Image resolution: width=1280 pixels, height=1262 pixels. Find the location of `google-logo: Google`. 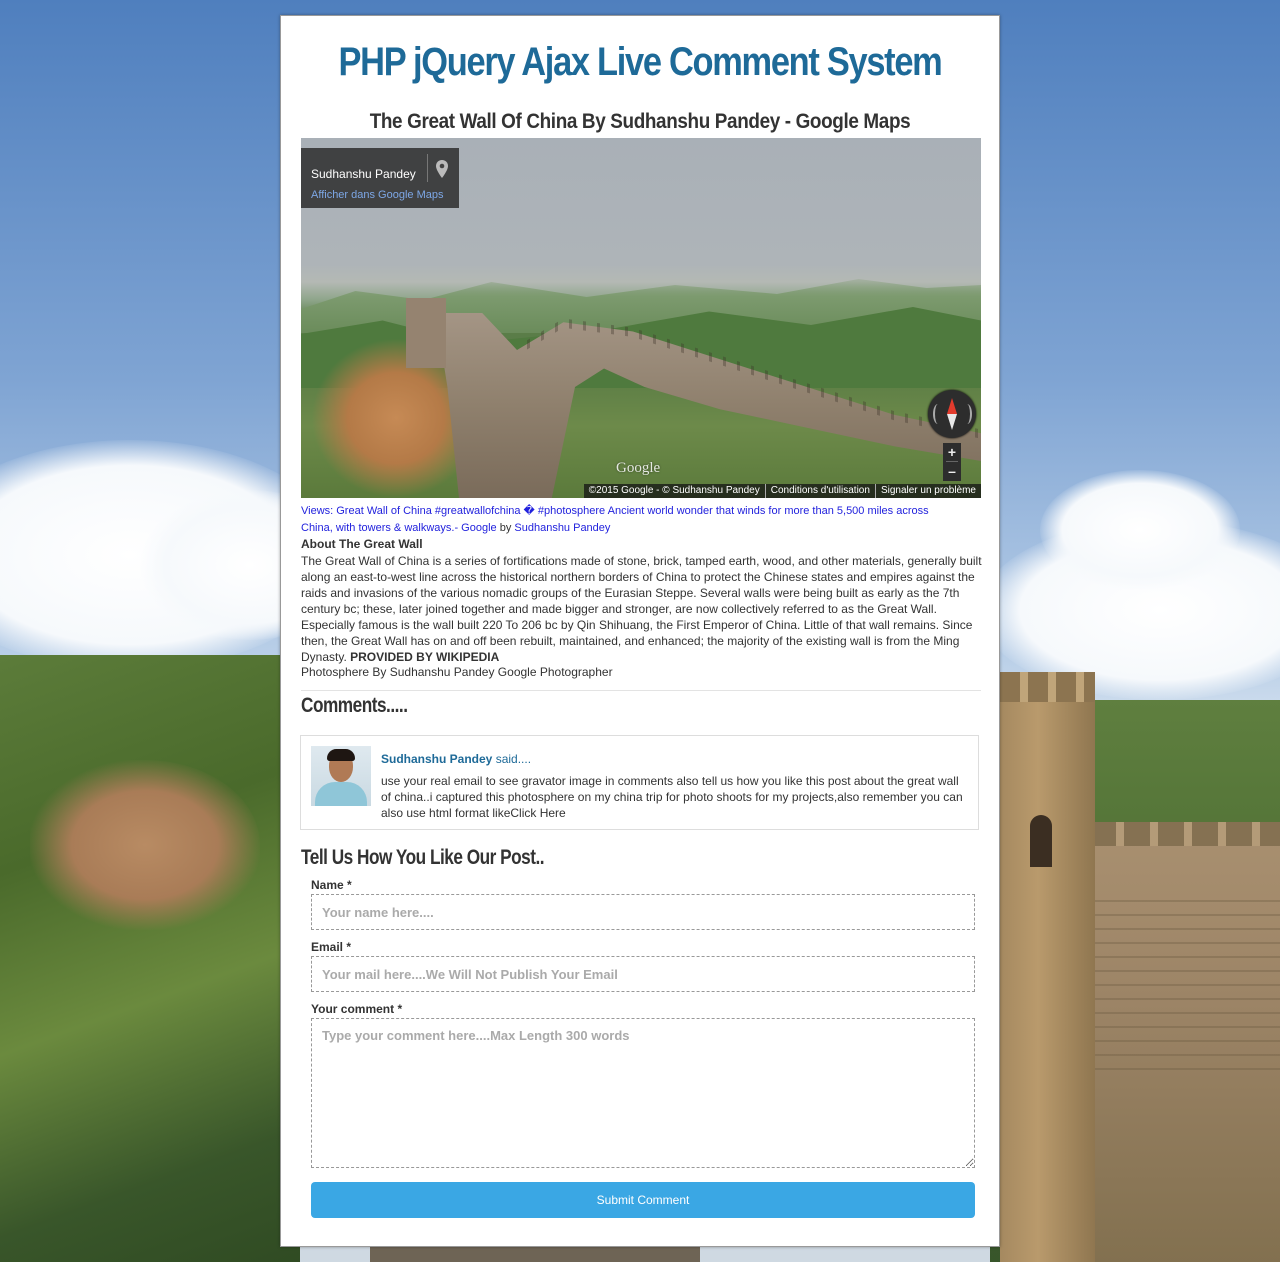

google-logo: Google is located at coordinates (638, 468).